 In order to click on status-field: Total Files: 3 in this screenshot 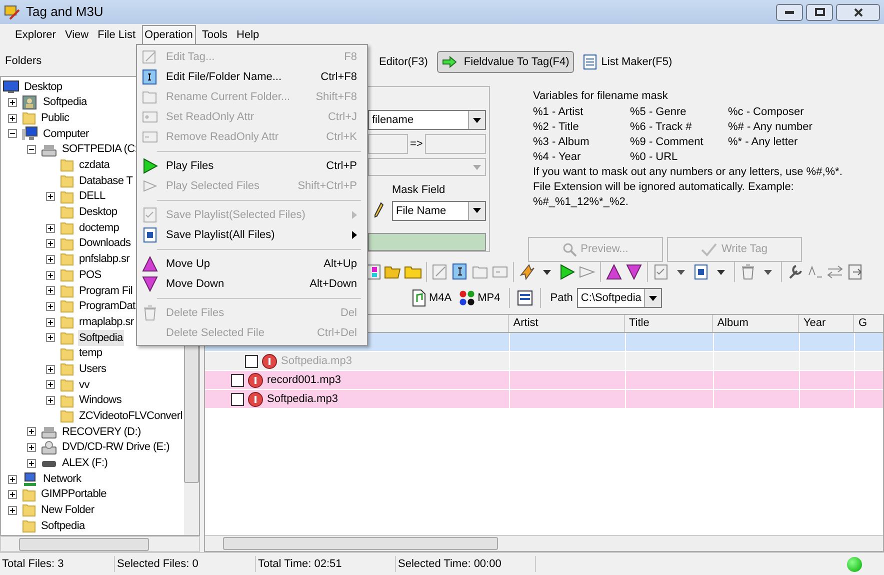, I will do `click(57, 564)`.